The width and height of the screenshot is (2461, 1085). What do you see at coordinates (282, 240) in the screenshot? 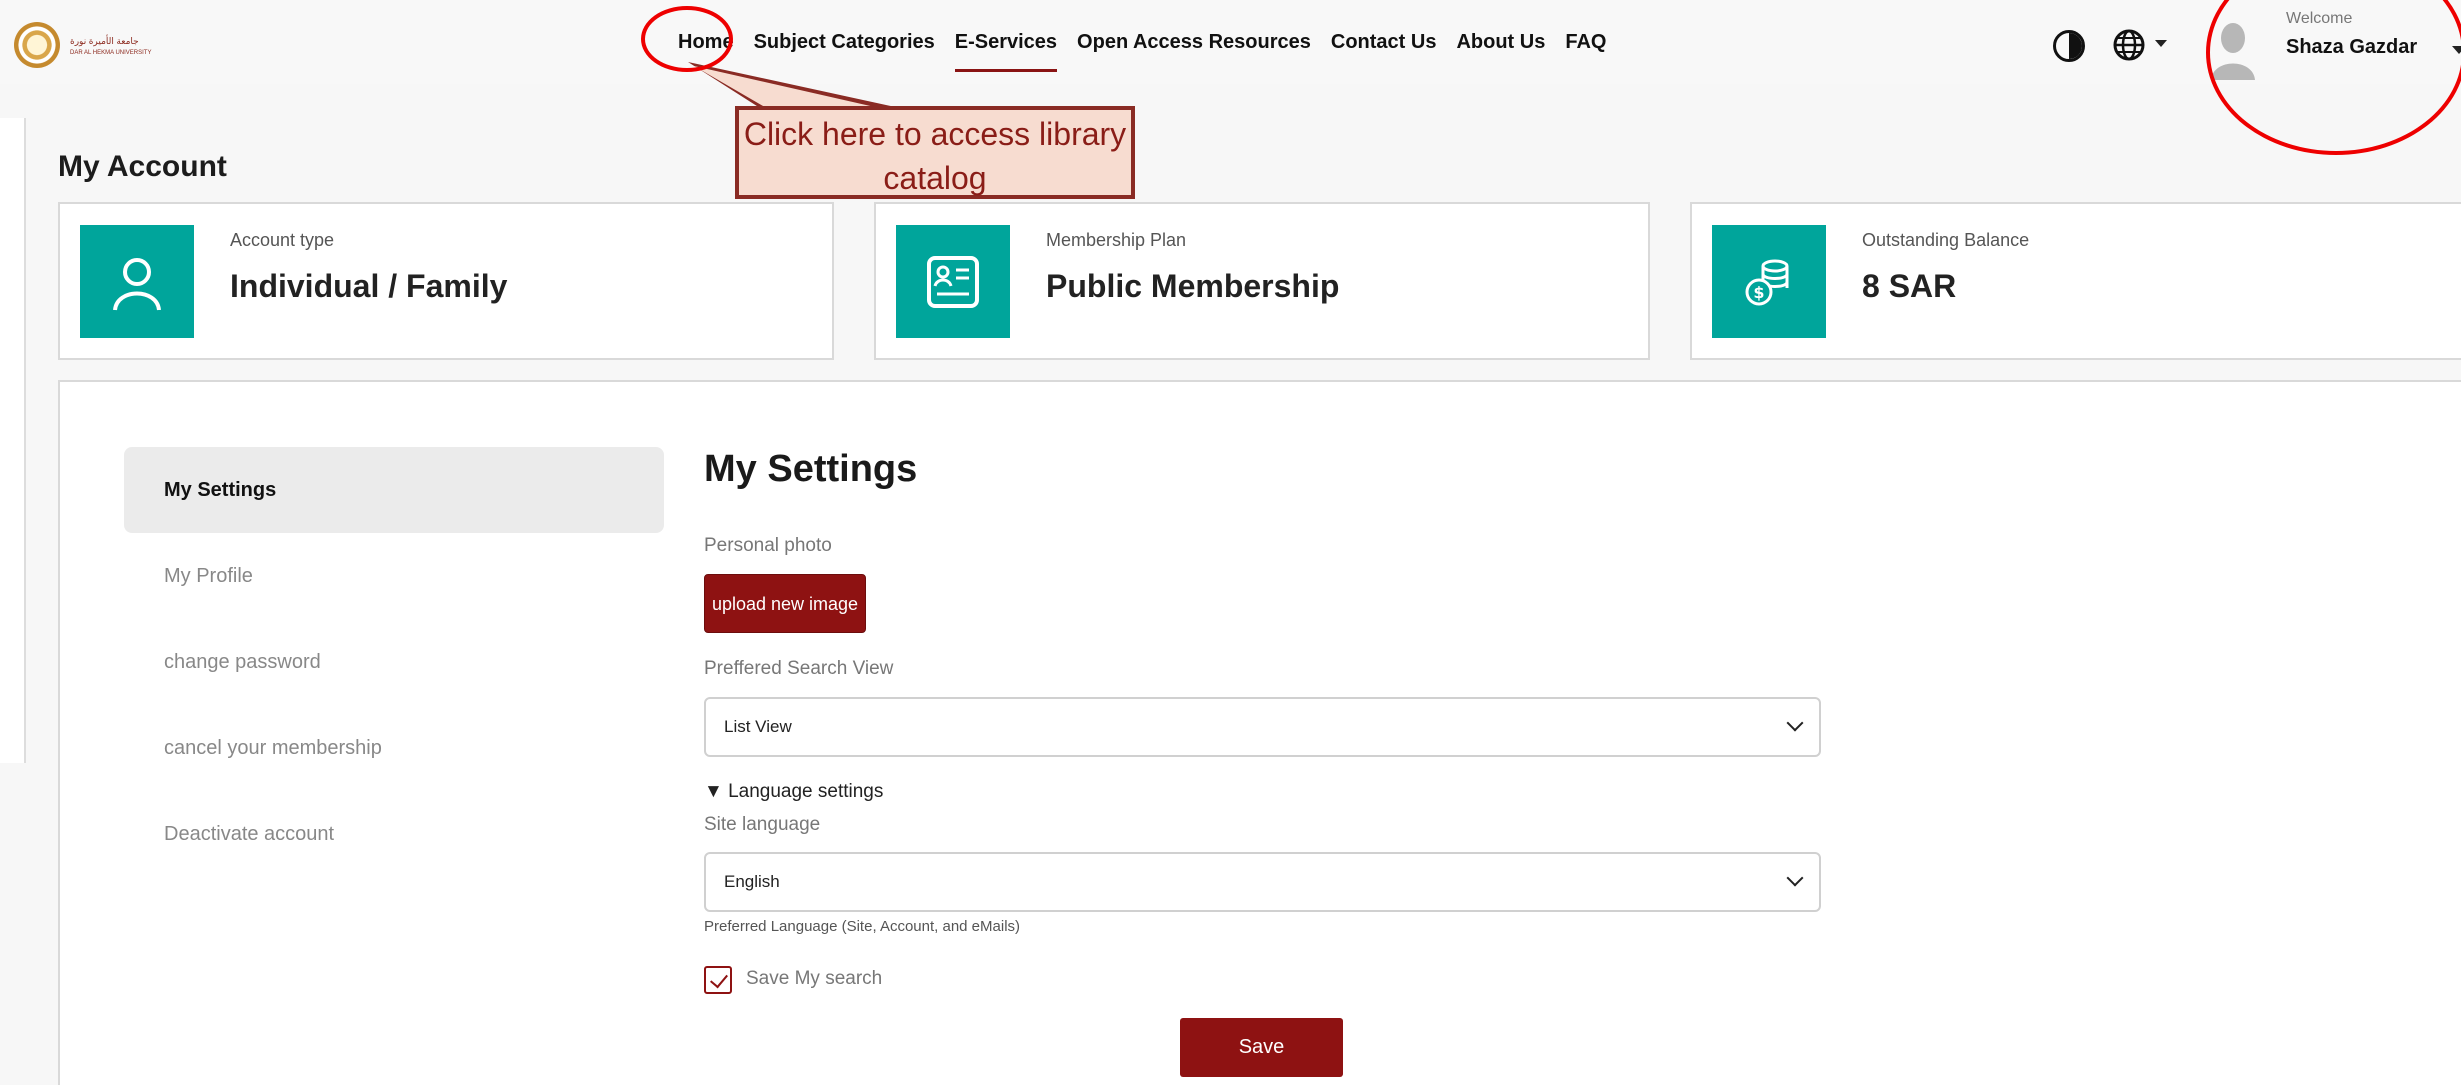
I see `card-label: Account type` at bounding box center [282, 240].